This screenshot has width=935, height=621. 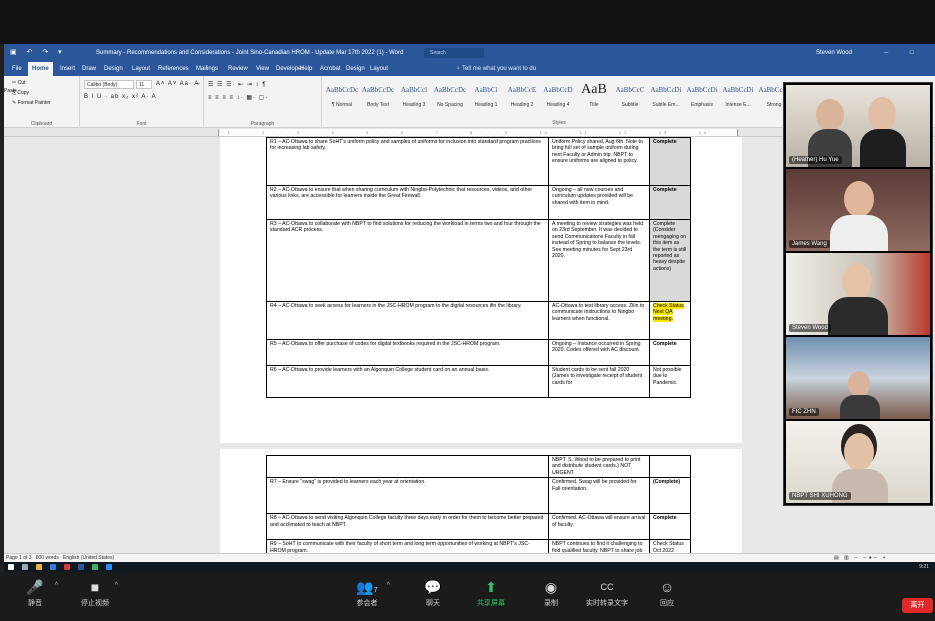 I want to click on participant-tile-4: FIC ZHN, so click(x=858, y=378).